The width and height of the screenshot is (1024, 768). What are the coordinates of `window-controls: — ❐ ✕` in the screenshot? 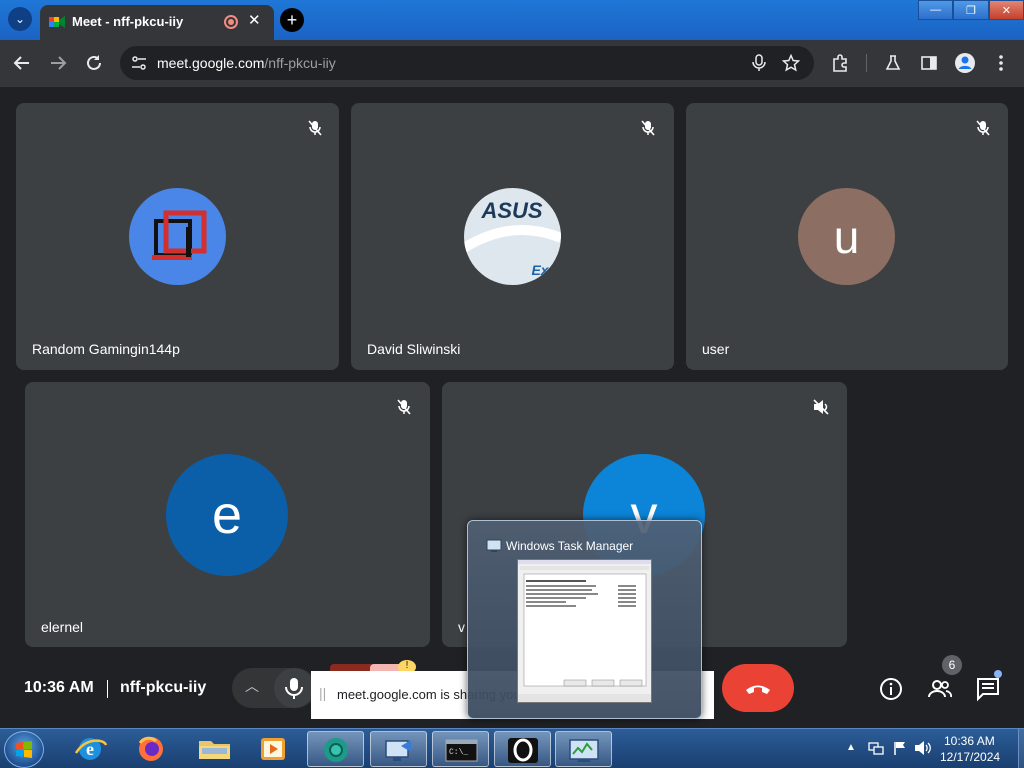 It's located at (971, 10).